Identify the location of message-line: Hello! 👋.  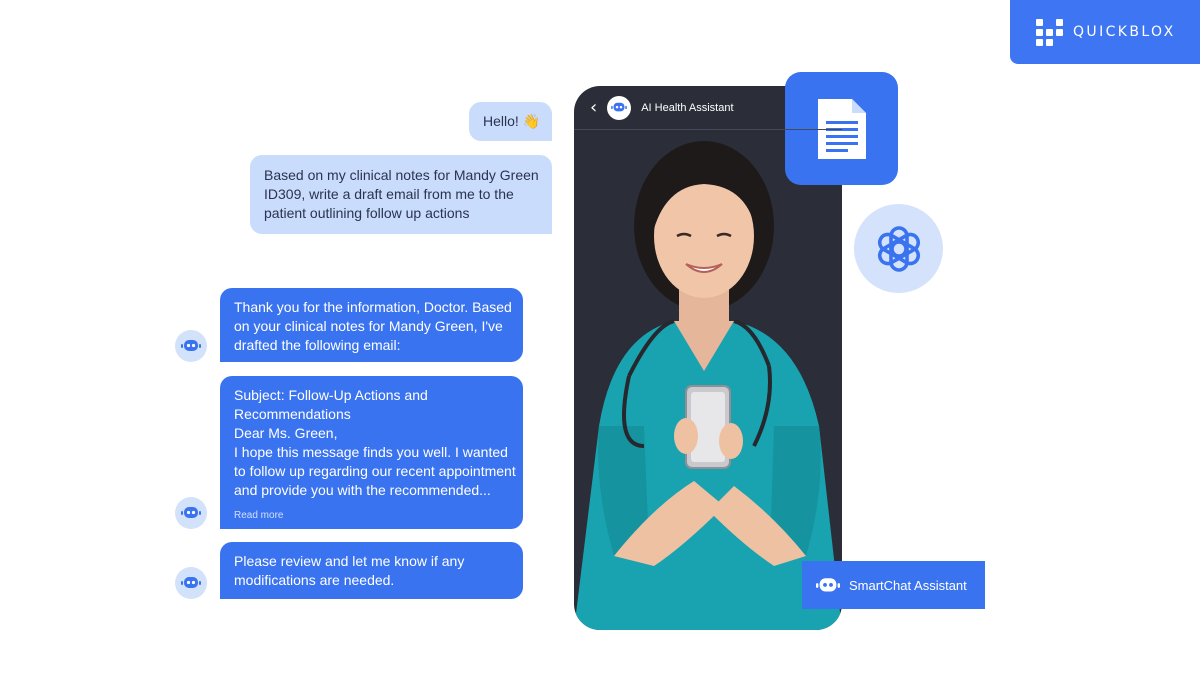
(512, 121).